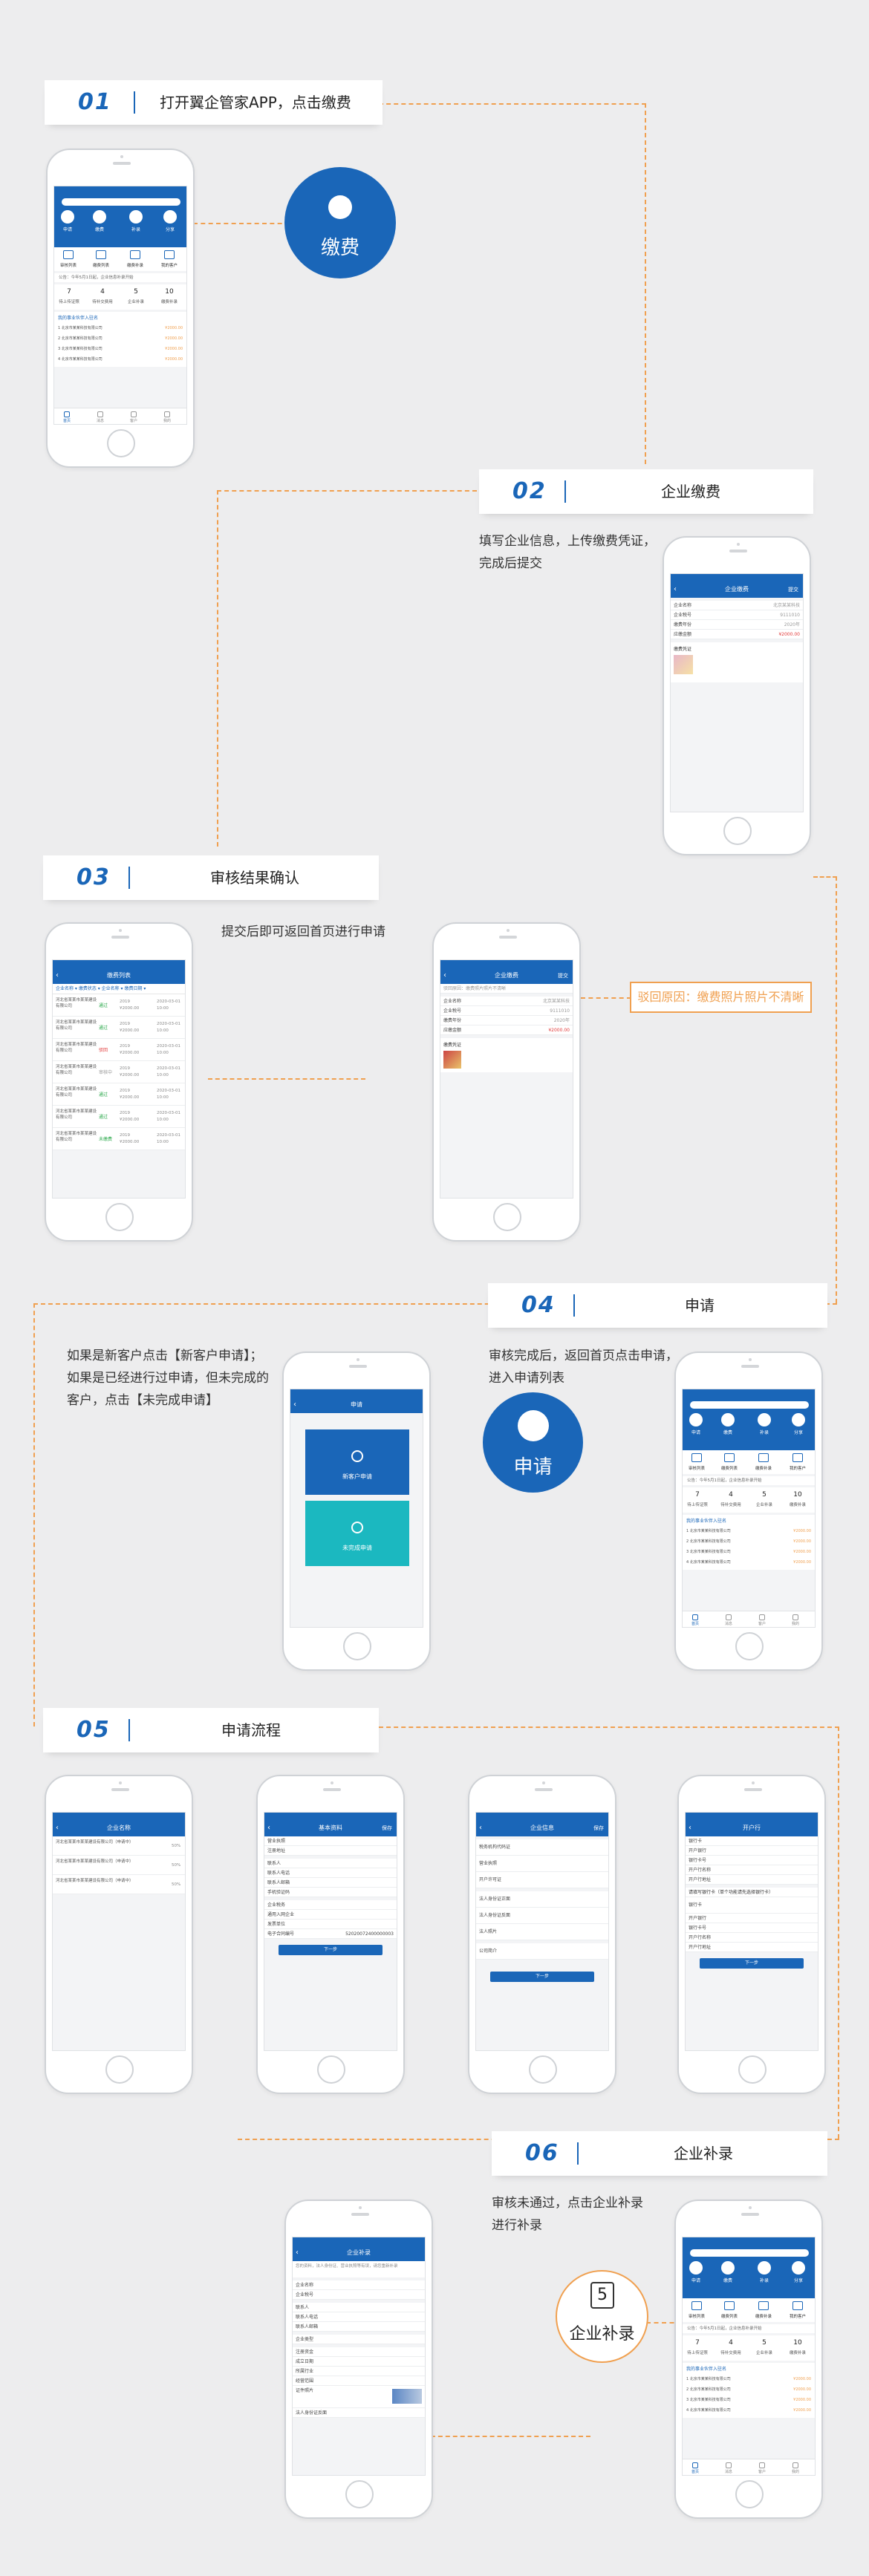 The image size is (869, 2576). Describe the element at coordinates (542, 1880) in the screenshot. I see `upload-row: 开户许可证` at that location.